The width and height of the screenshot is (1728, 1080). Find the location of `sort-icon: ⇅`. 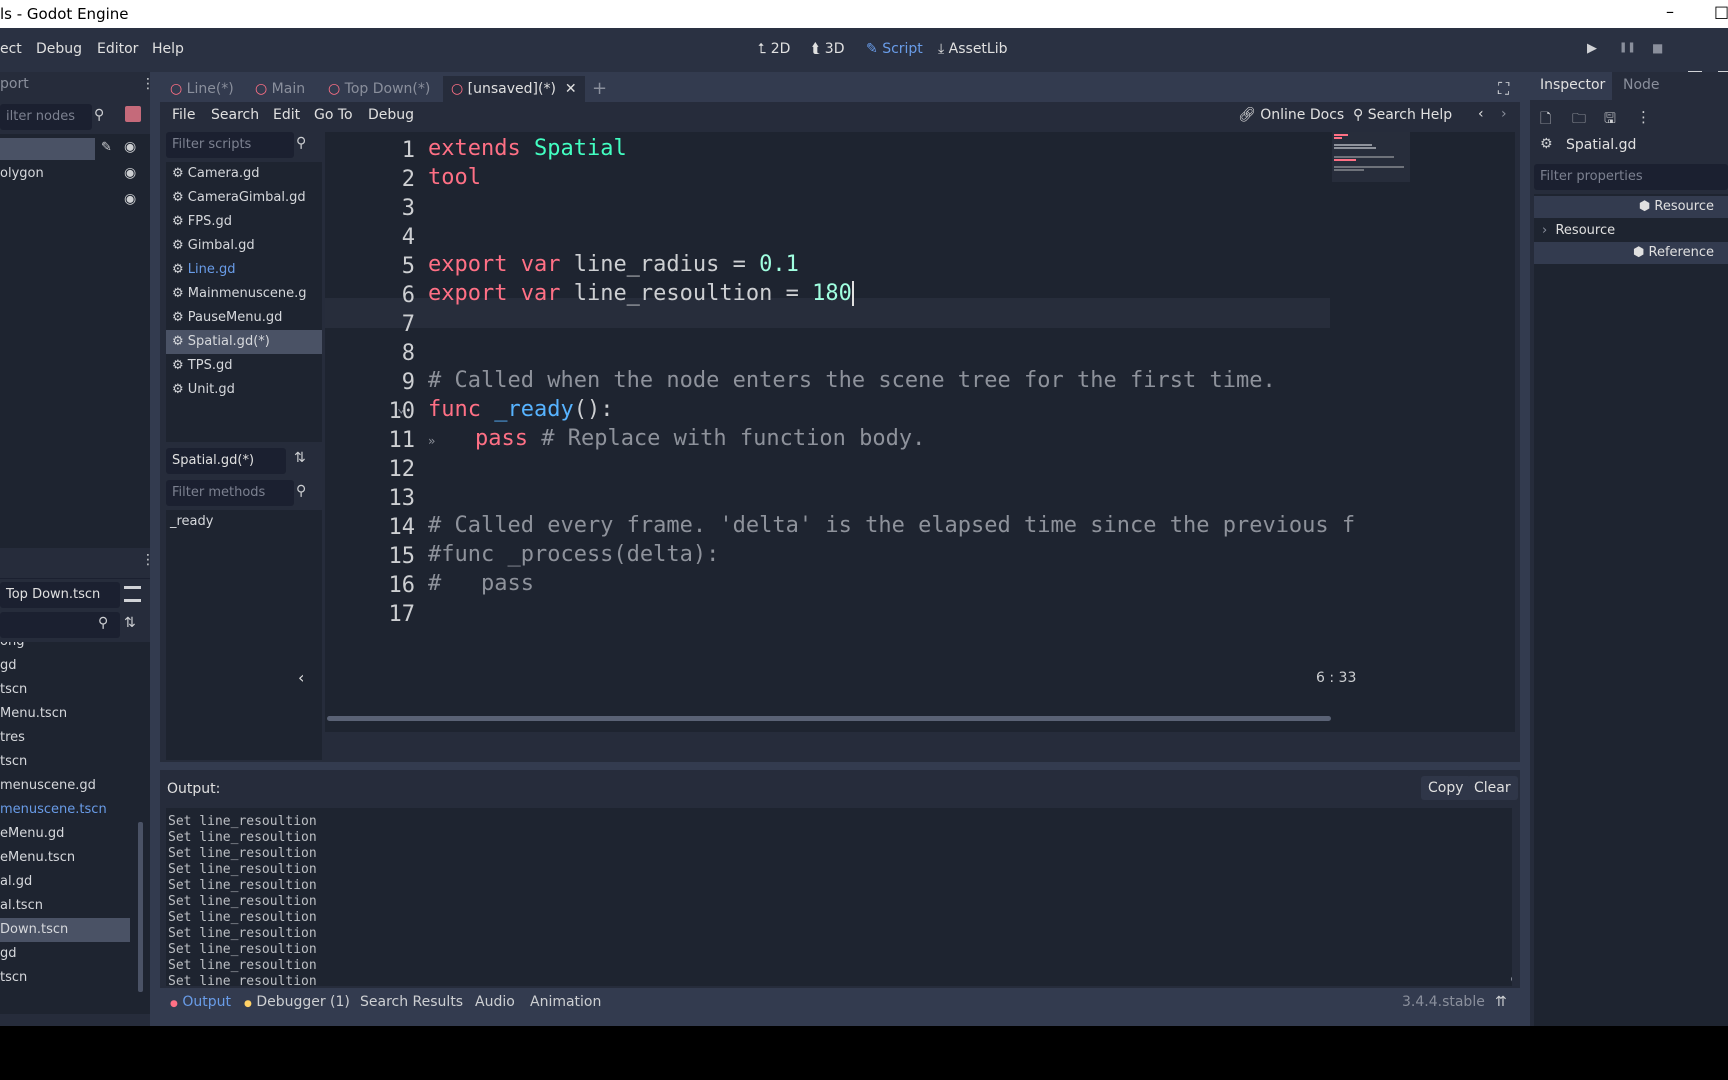

sort-icon: ⇅ is located at coordinates (130, 623).